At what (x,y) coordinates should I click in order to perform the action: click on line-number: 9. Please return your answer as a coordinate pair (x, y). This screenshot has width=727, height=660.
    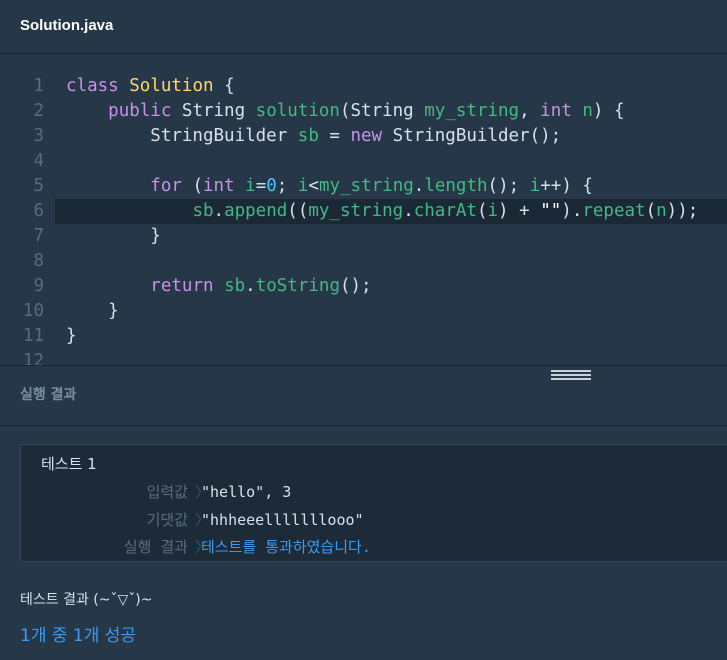
    Looking at the image, I should click on (38, 286).